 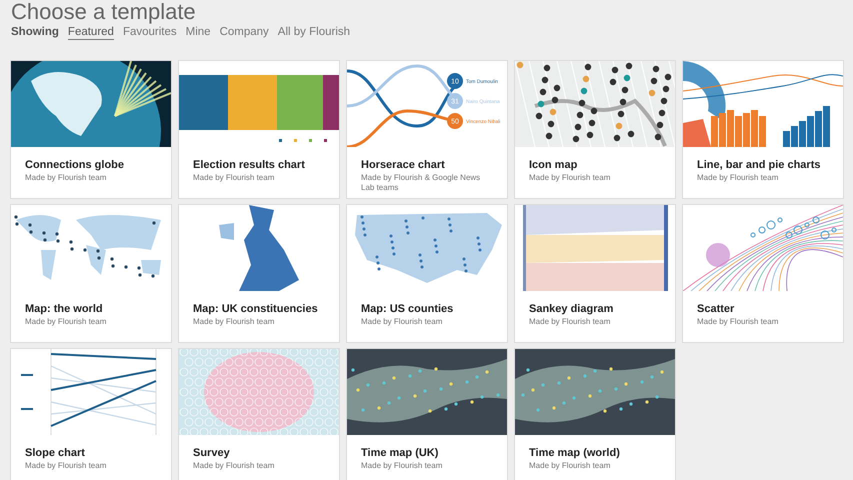 I want to click on template-title: Map: UK constituencies, so click(x=256, y=309).